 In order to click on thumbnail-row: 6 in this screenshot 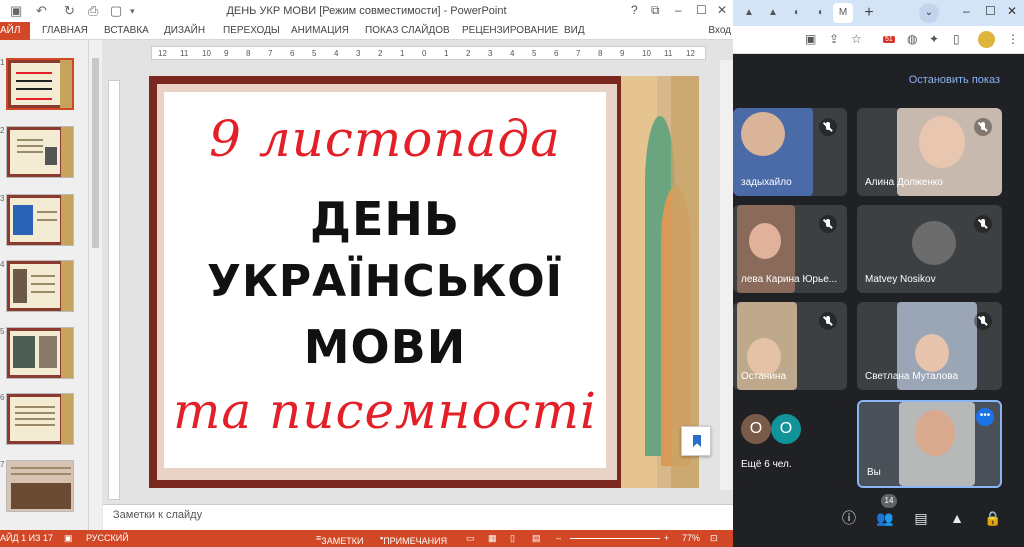, I will do `click(44, 420)`.